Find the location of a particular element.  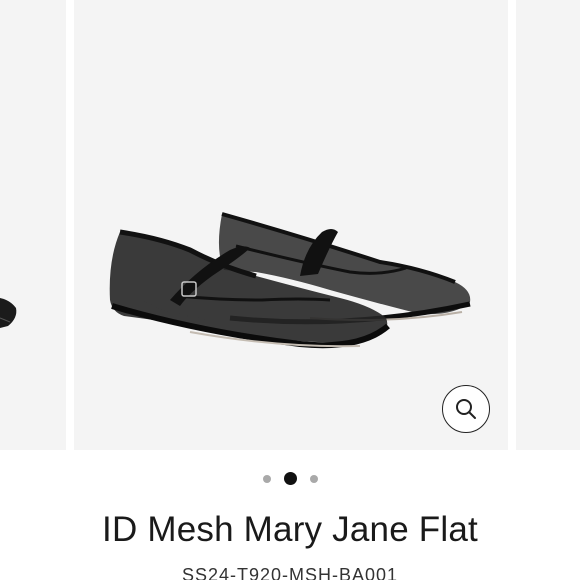

product-sku: SS24-T920-MSH-BA001 is located at coordinates (290, 572).